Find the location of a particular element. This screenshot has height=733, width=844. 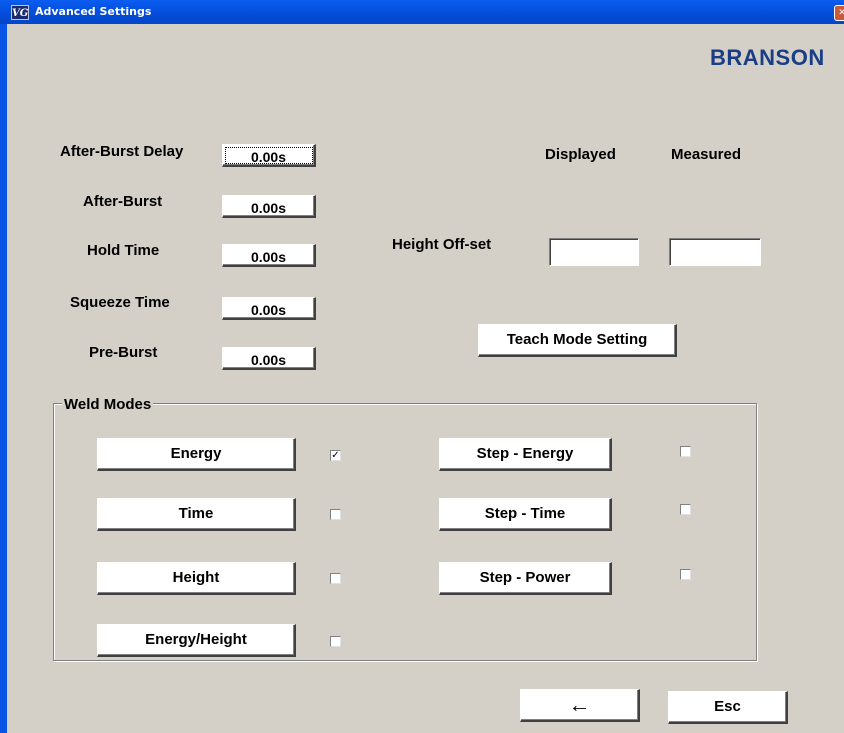

hold-time-label: Hold Time is located at coordinates (123, 250).